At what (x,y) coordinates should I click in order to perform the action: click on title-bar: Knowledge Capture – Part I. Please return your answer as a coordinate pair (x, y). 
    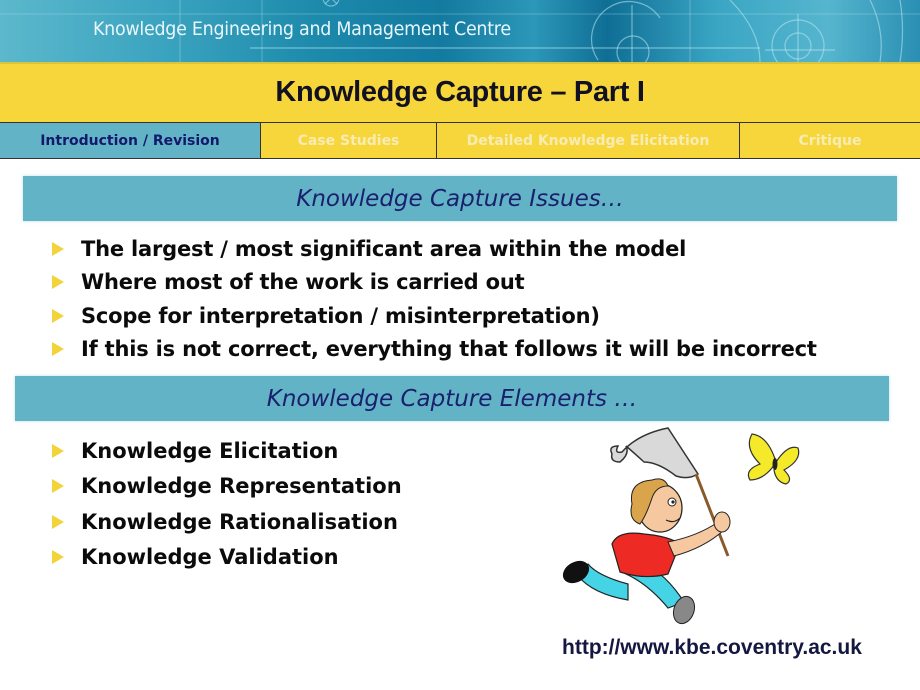
    Looking at the image, I should click on (460, 92).